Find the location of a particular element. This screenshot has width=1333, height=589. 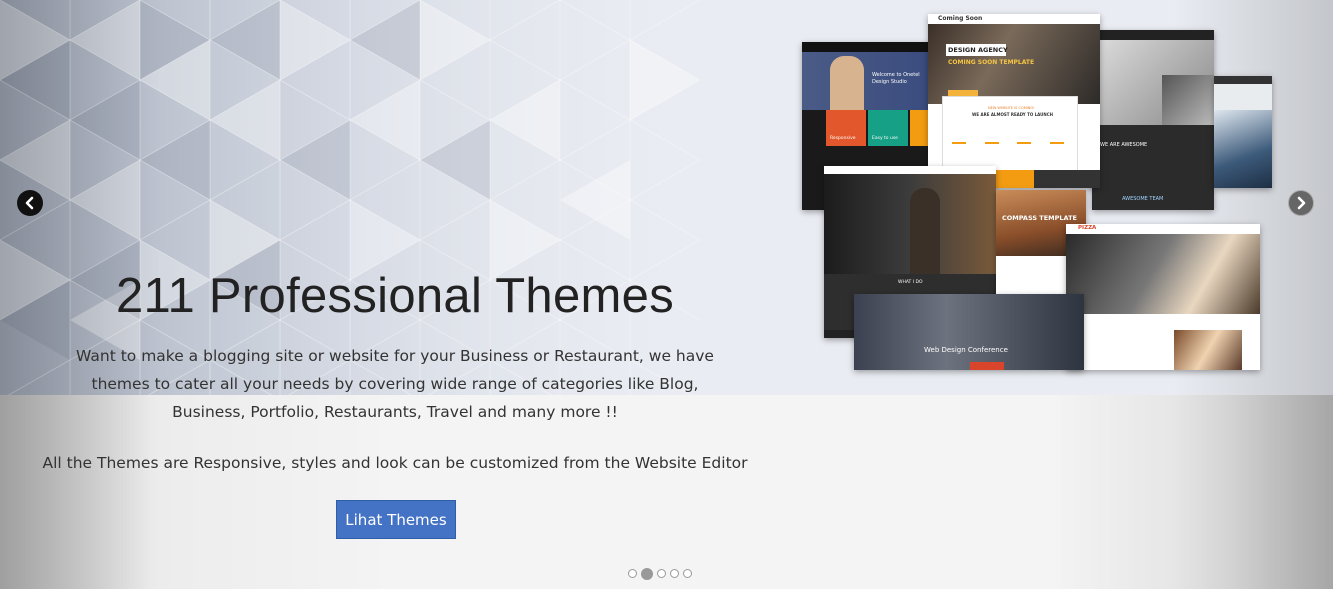

responsive-tile-label: Responsive is located at coordinates (843, 138).